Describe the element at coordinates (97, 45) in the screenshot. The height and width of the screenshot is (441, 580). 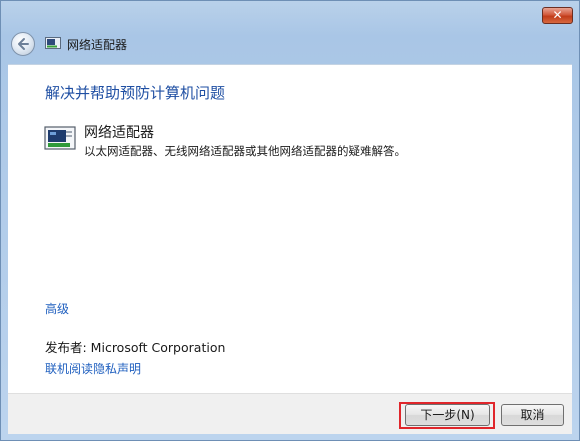
I see `window-title: 网络适配器` at that location.